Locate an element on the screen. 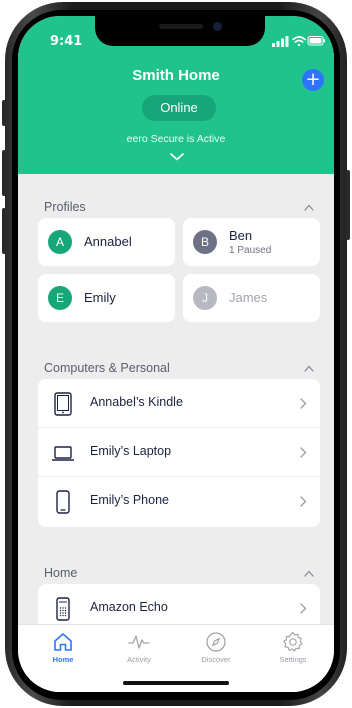 The width and height of the screenshot is (352, 708). tab-settings: Settings is located at coordinates (293, 651).